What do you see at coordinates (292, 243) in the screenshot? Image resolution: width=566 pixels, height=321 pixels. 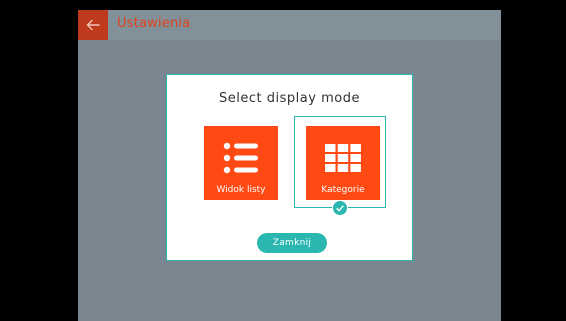 I see `close-button: Zamknij` at bounding box center [292, 243].